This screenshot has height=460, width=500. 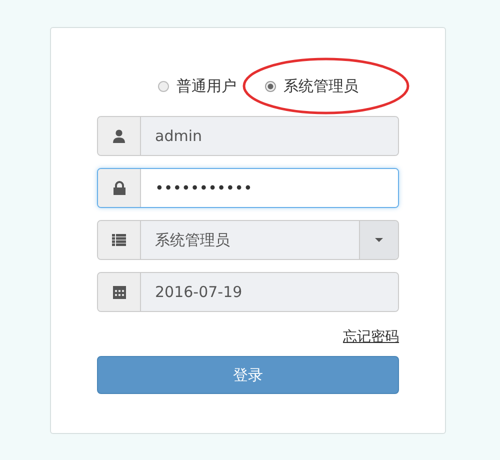 What do you see at coordinates (248, 188) in the screenshot?
I see `input-group: •••••••••••` at bounding box center [248, 188].